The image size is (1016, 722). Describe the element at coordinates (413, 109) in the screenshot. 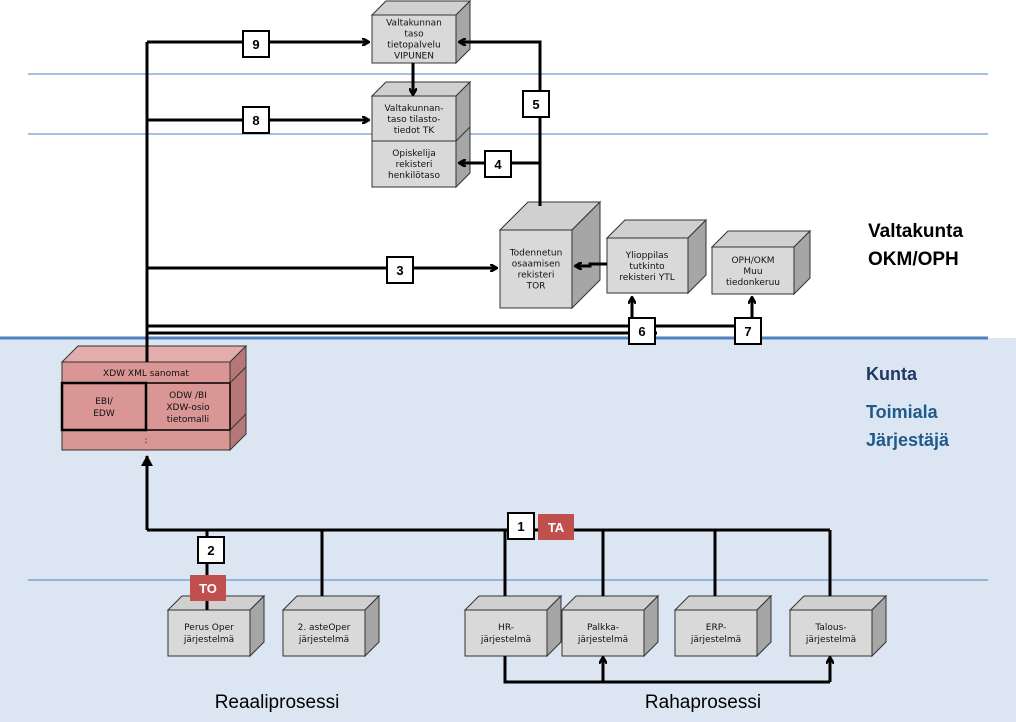

I see `box-label: Valtakunnan-` at that location.